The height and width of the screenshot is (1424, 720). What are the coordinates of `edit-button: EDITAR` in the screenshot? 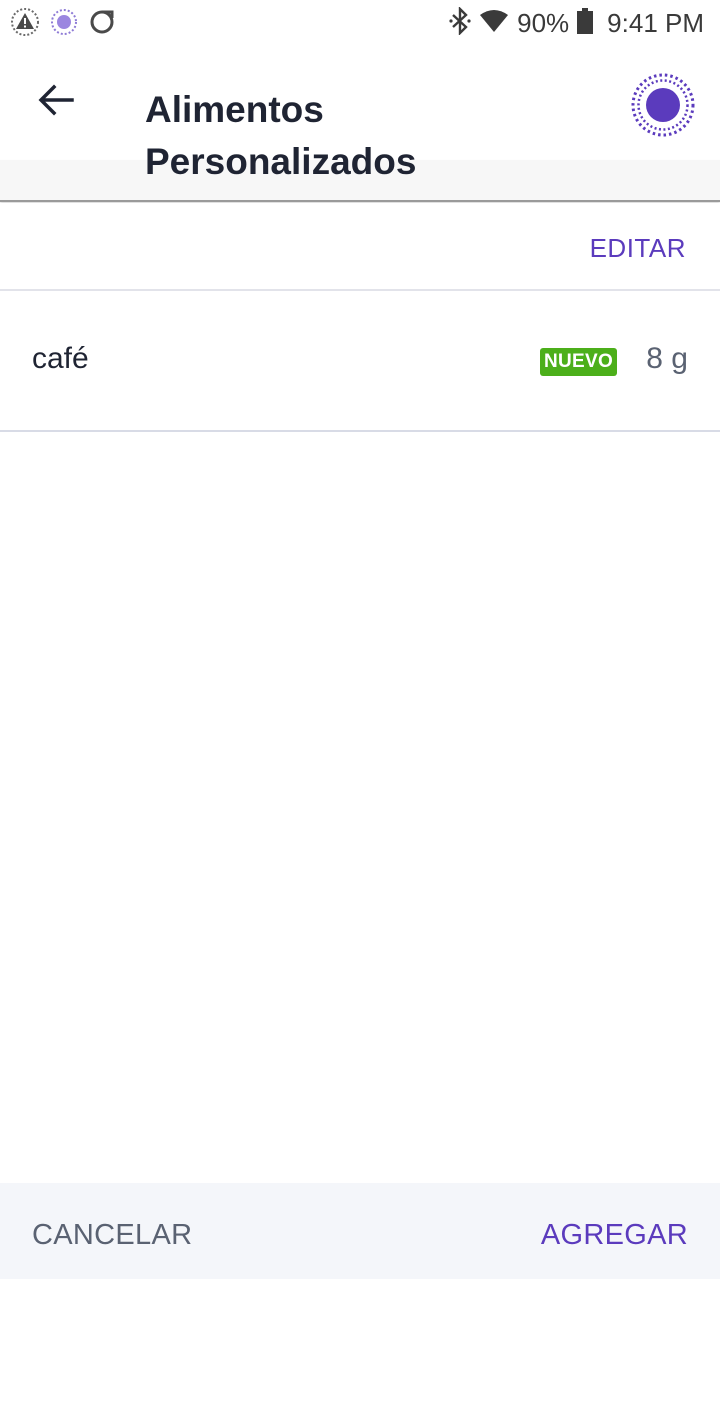 It's located at (638, 248).